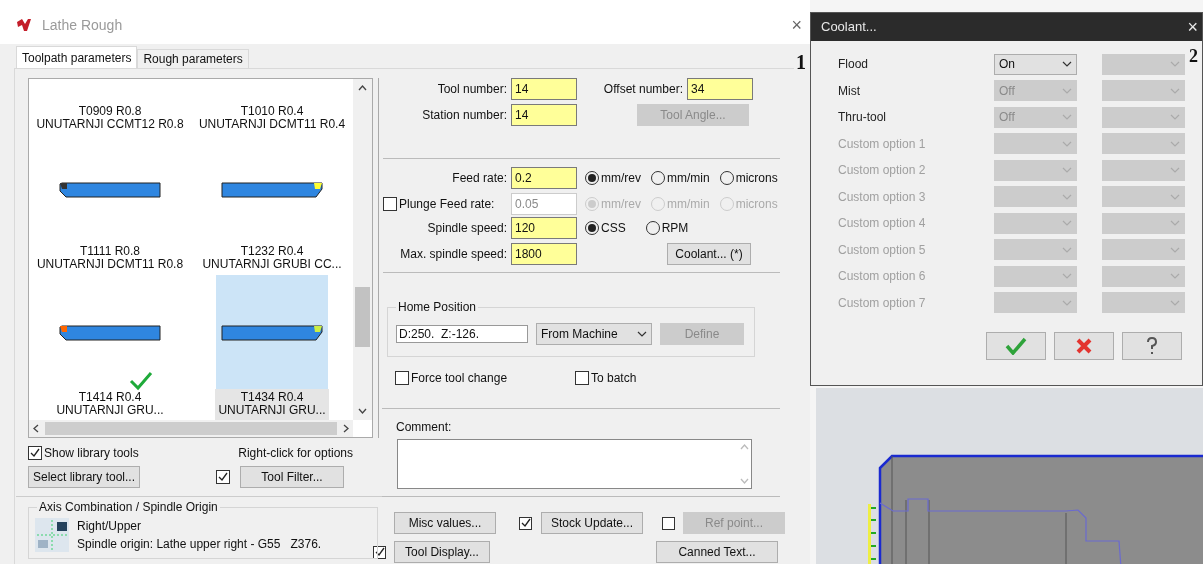 This screenshot has width=1203, height=564. I want to click on tab: Rough parameters, so click(193, 58).